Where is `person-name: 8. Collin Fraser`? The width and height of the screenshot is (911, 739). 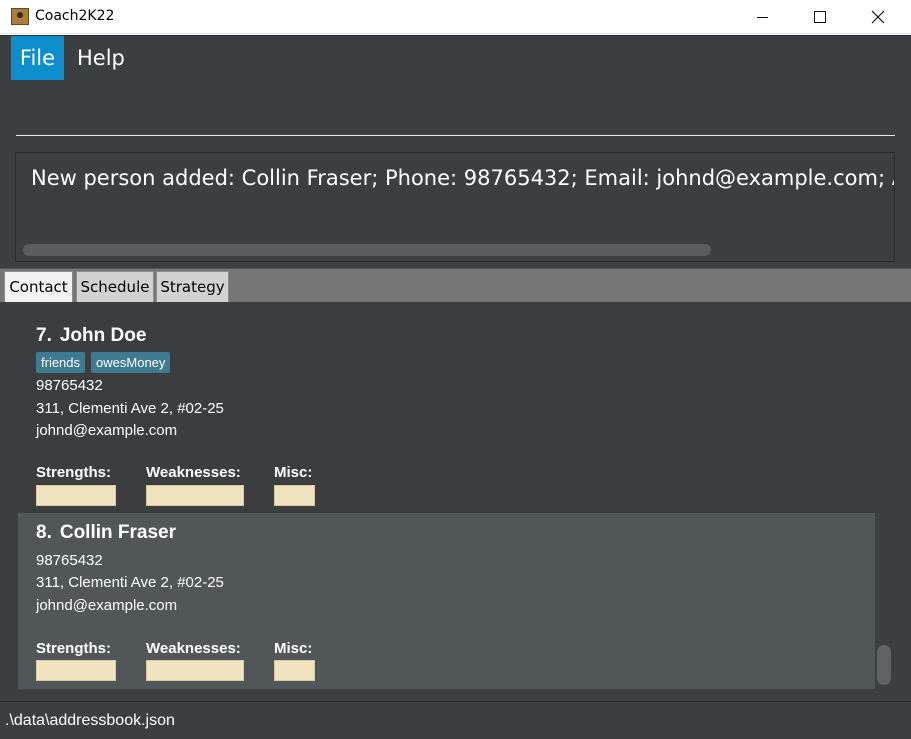 person-name: 8. Collin Fraser is located at coordinates (106, 533).